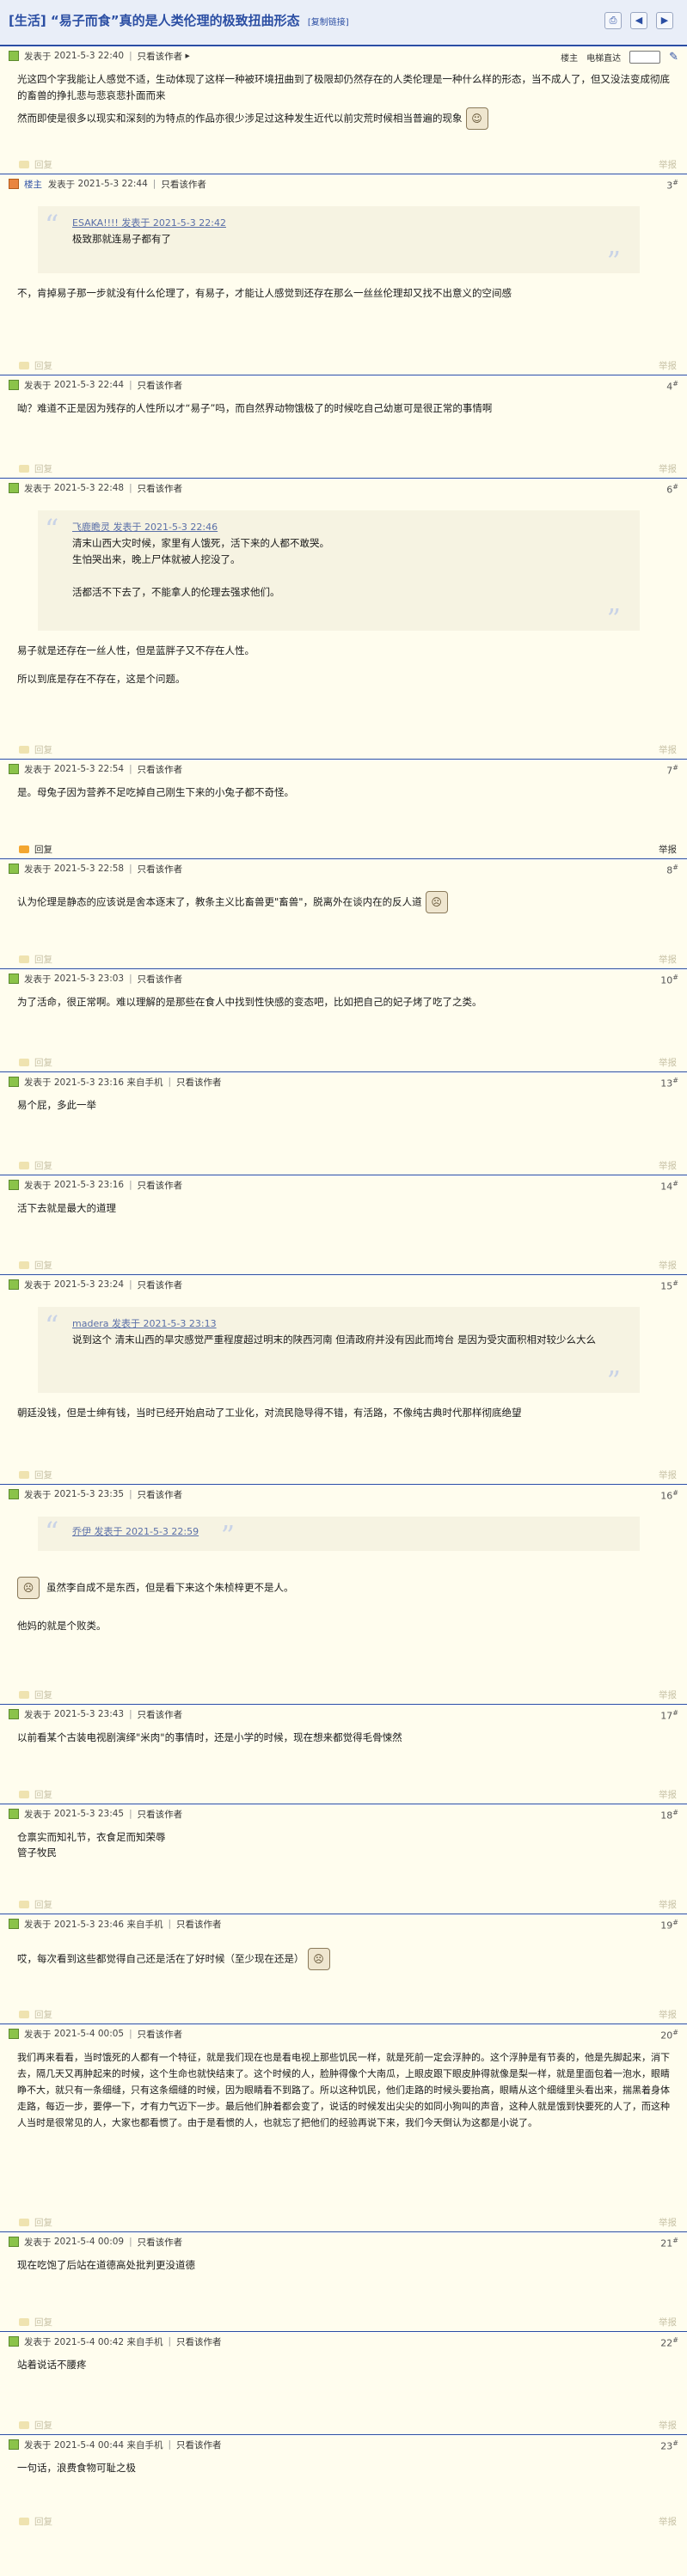  Describe the element at coordinates (645, 57) in the screenshot. I see `jump-floor-input` at that location.